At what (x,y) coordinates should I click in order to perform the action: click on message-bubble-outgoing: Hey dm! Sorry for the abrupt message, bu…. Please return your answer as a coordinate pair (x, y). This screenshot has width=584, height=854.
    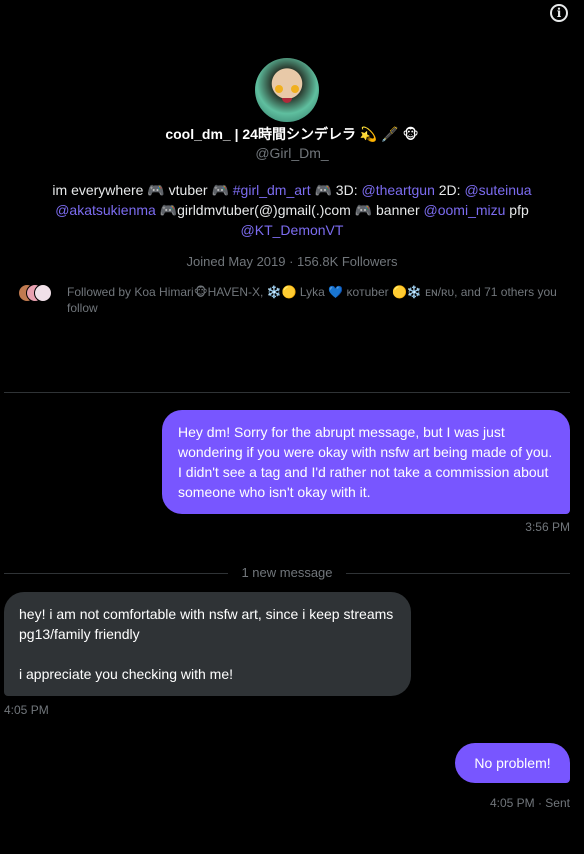
    Looking at the image, I should click on (366, 462).